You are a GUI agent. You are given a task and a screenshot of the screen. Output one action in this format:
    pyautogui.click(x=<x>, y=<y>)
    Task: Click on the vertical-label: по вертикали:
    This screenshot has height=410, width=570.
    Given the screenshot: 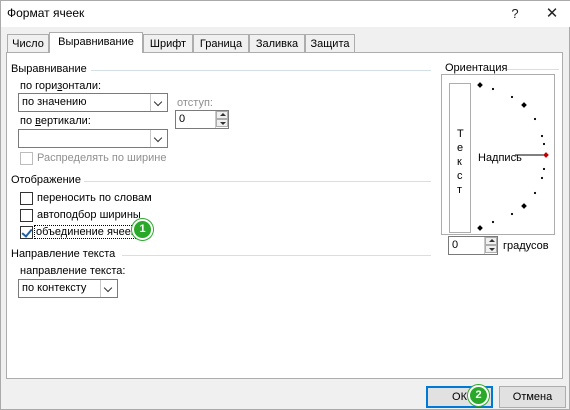 What is the action you would take?
    pyautogui.click(x=55, y=121)
    